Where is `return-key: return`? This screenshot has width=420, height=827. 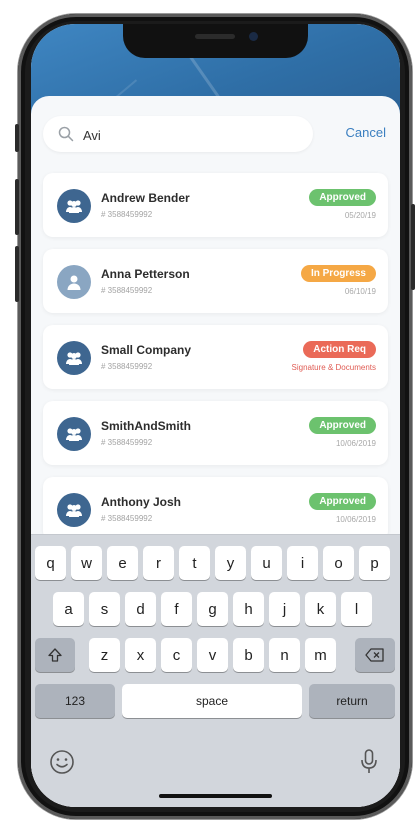
return-key: return is located at coordinates (352, 701).